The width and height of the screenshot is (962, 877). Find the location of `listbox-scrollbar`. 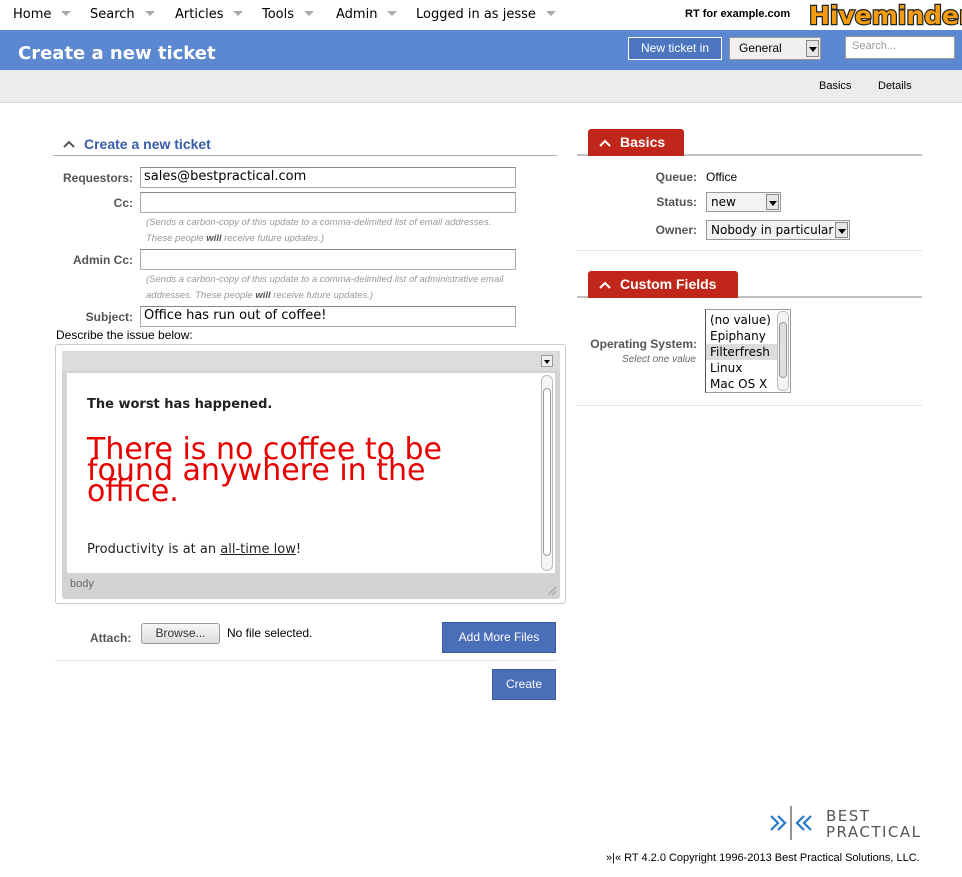

listbox-scrollbar is located at coordinates (783, 351).